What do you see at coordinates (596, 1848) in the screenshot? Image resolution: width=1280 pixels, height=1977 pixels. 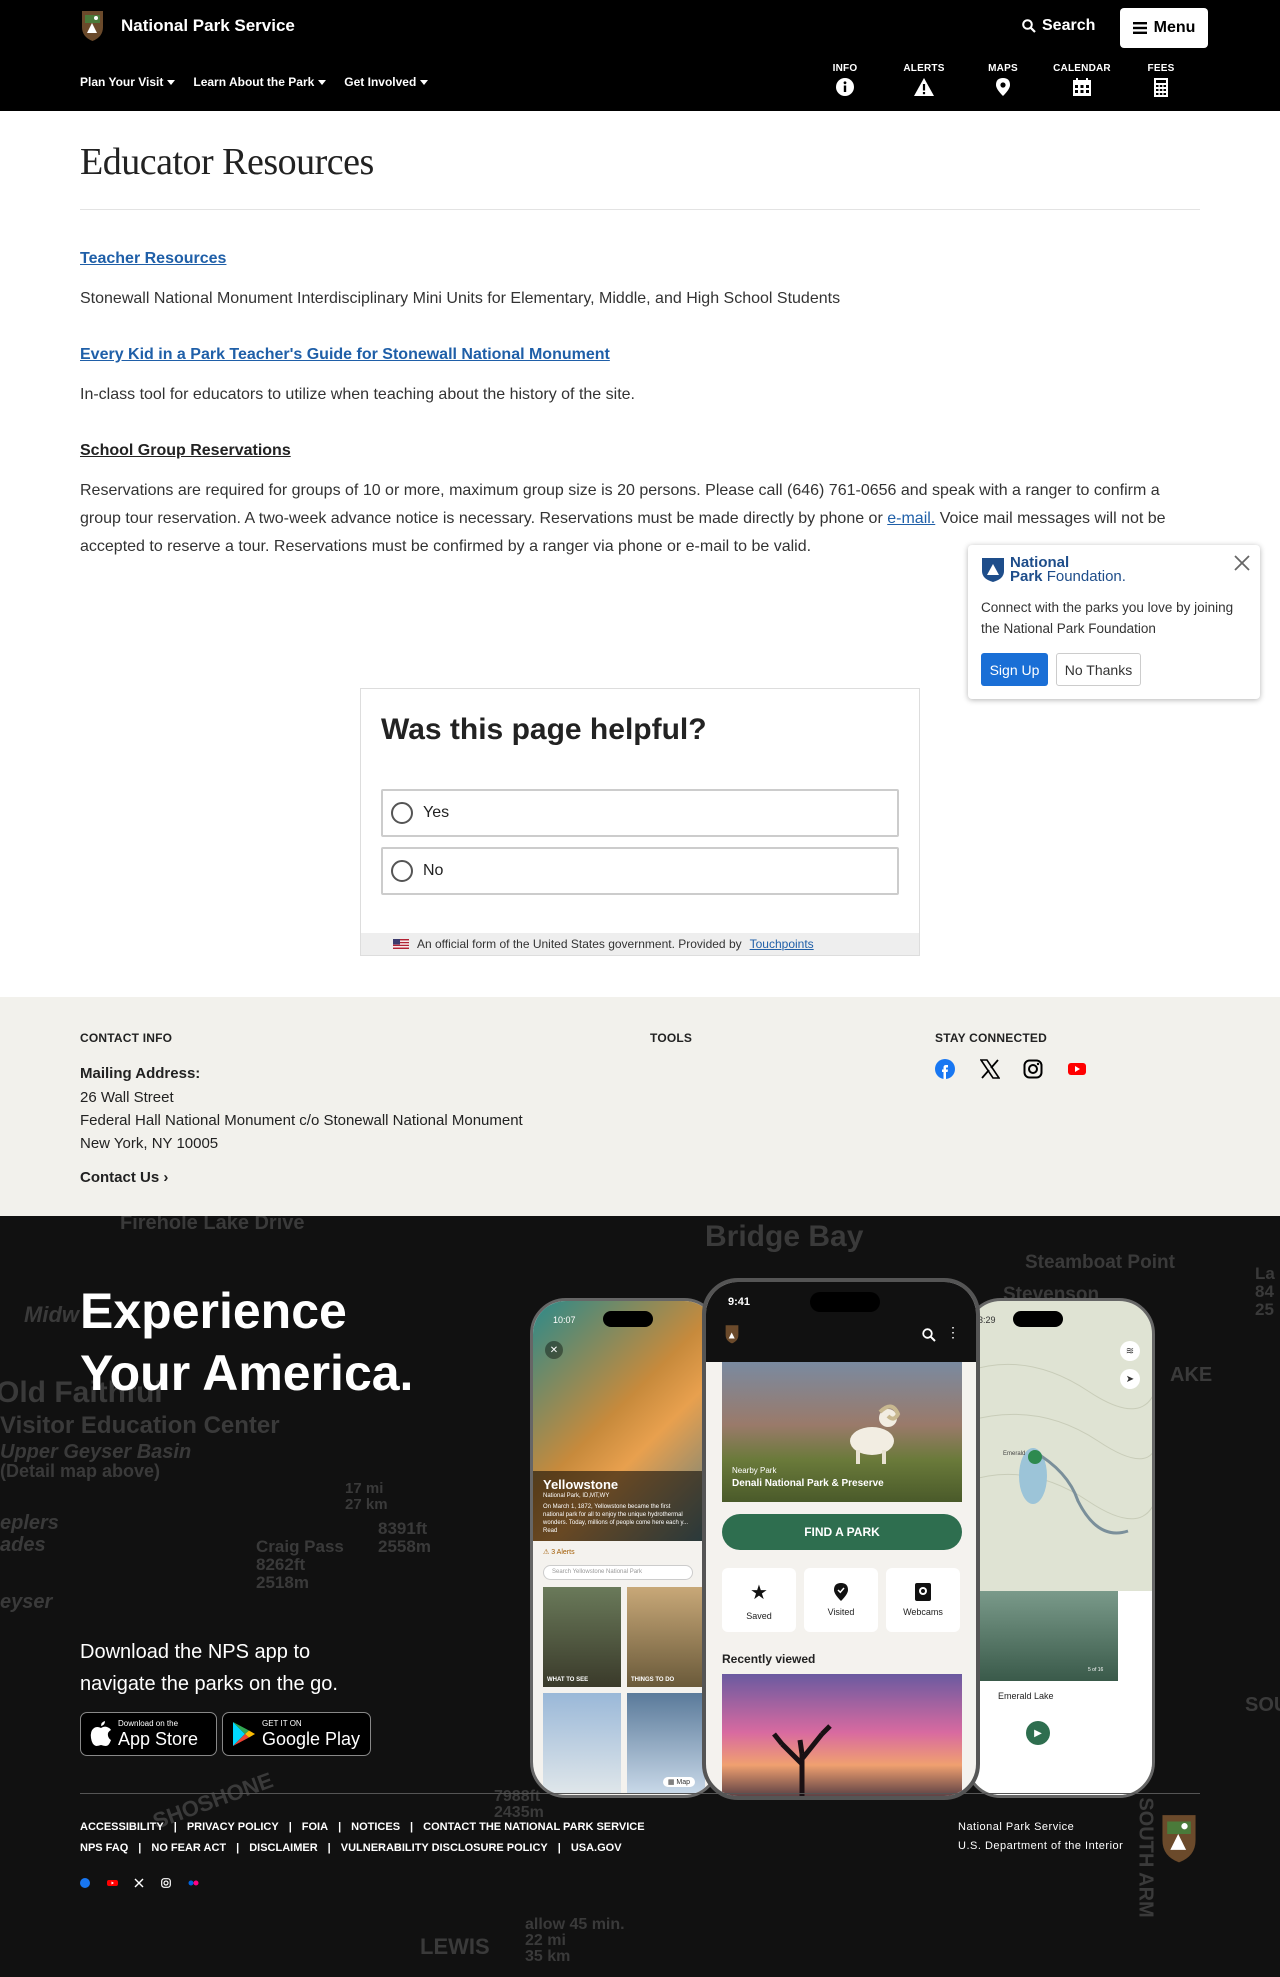 I see `usa-gov-link: USA.GOV` at bounding box center [596, 1848].